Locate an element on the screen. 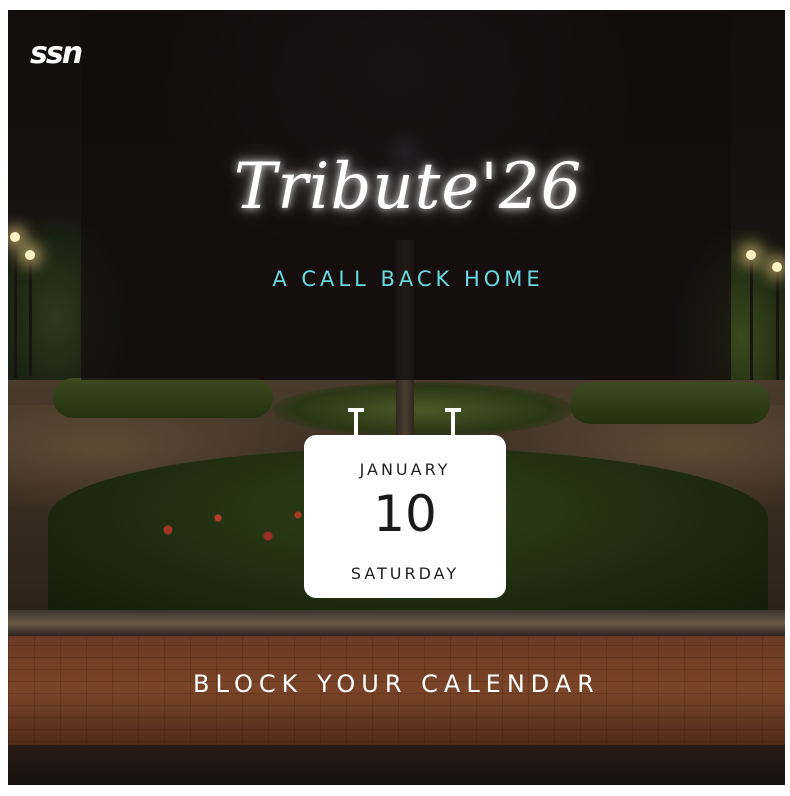 This screenshot has height=796, width=790. event-title: Tribute'26 is located at coordinates (408, 187).